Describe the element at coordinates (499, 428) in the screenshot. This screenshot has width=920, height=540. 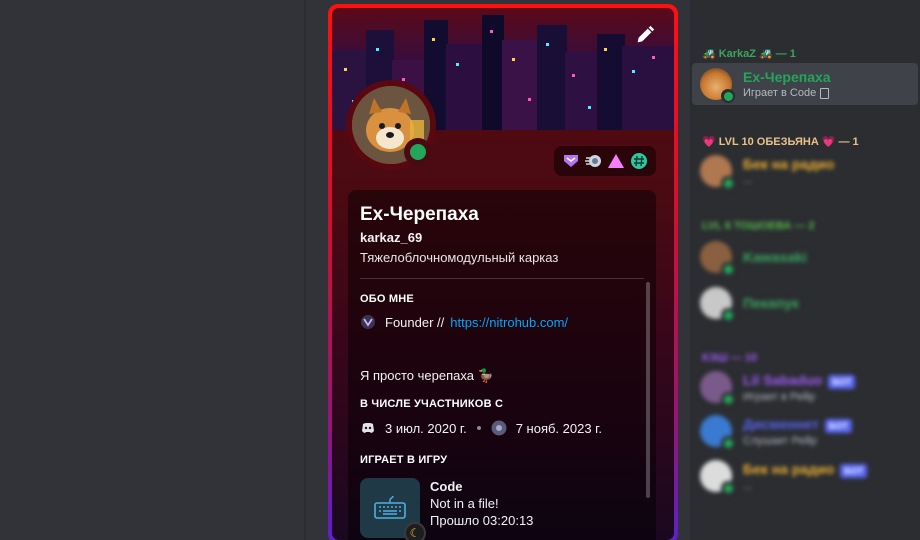
I see `server-icon` at that location.